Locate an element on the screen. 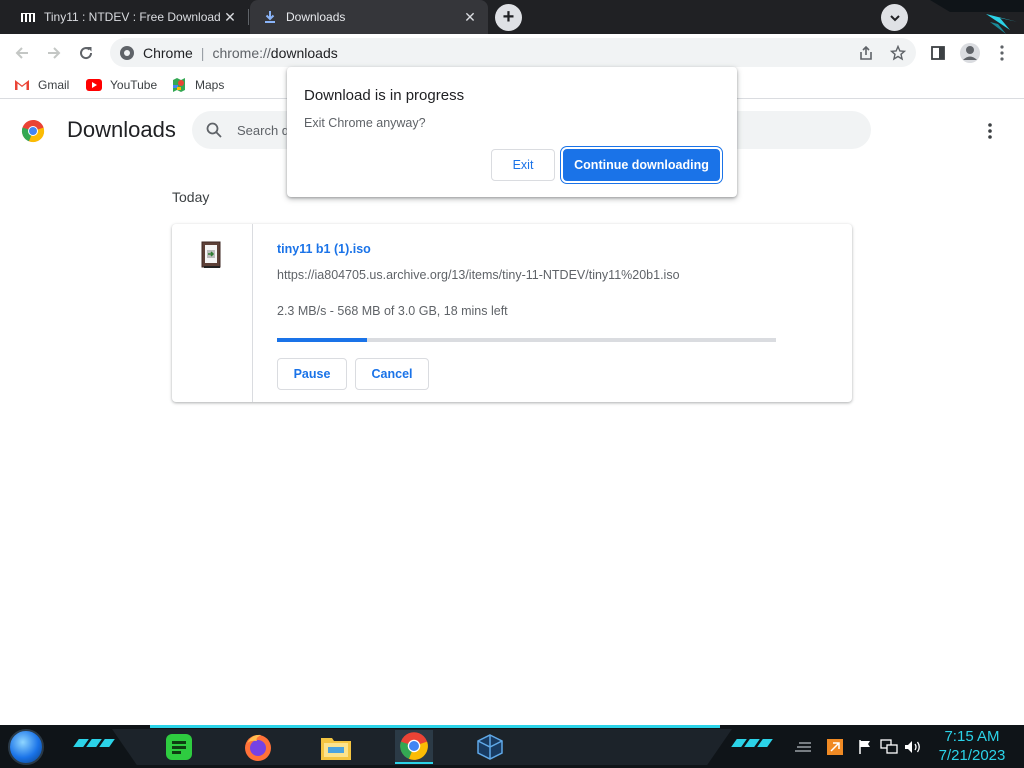 The width and height of the screenshot is (1024, 768). progress-bar-fill is located at coordinates (322, 340).